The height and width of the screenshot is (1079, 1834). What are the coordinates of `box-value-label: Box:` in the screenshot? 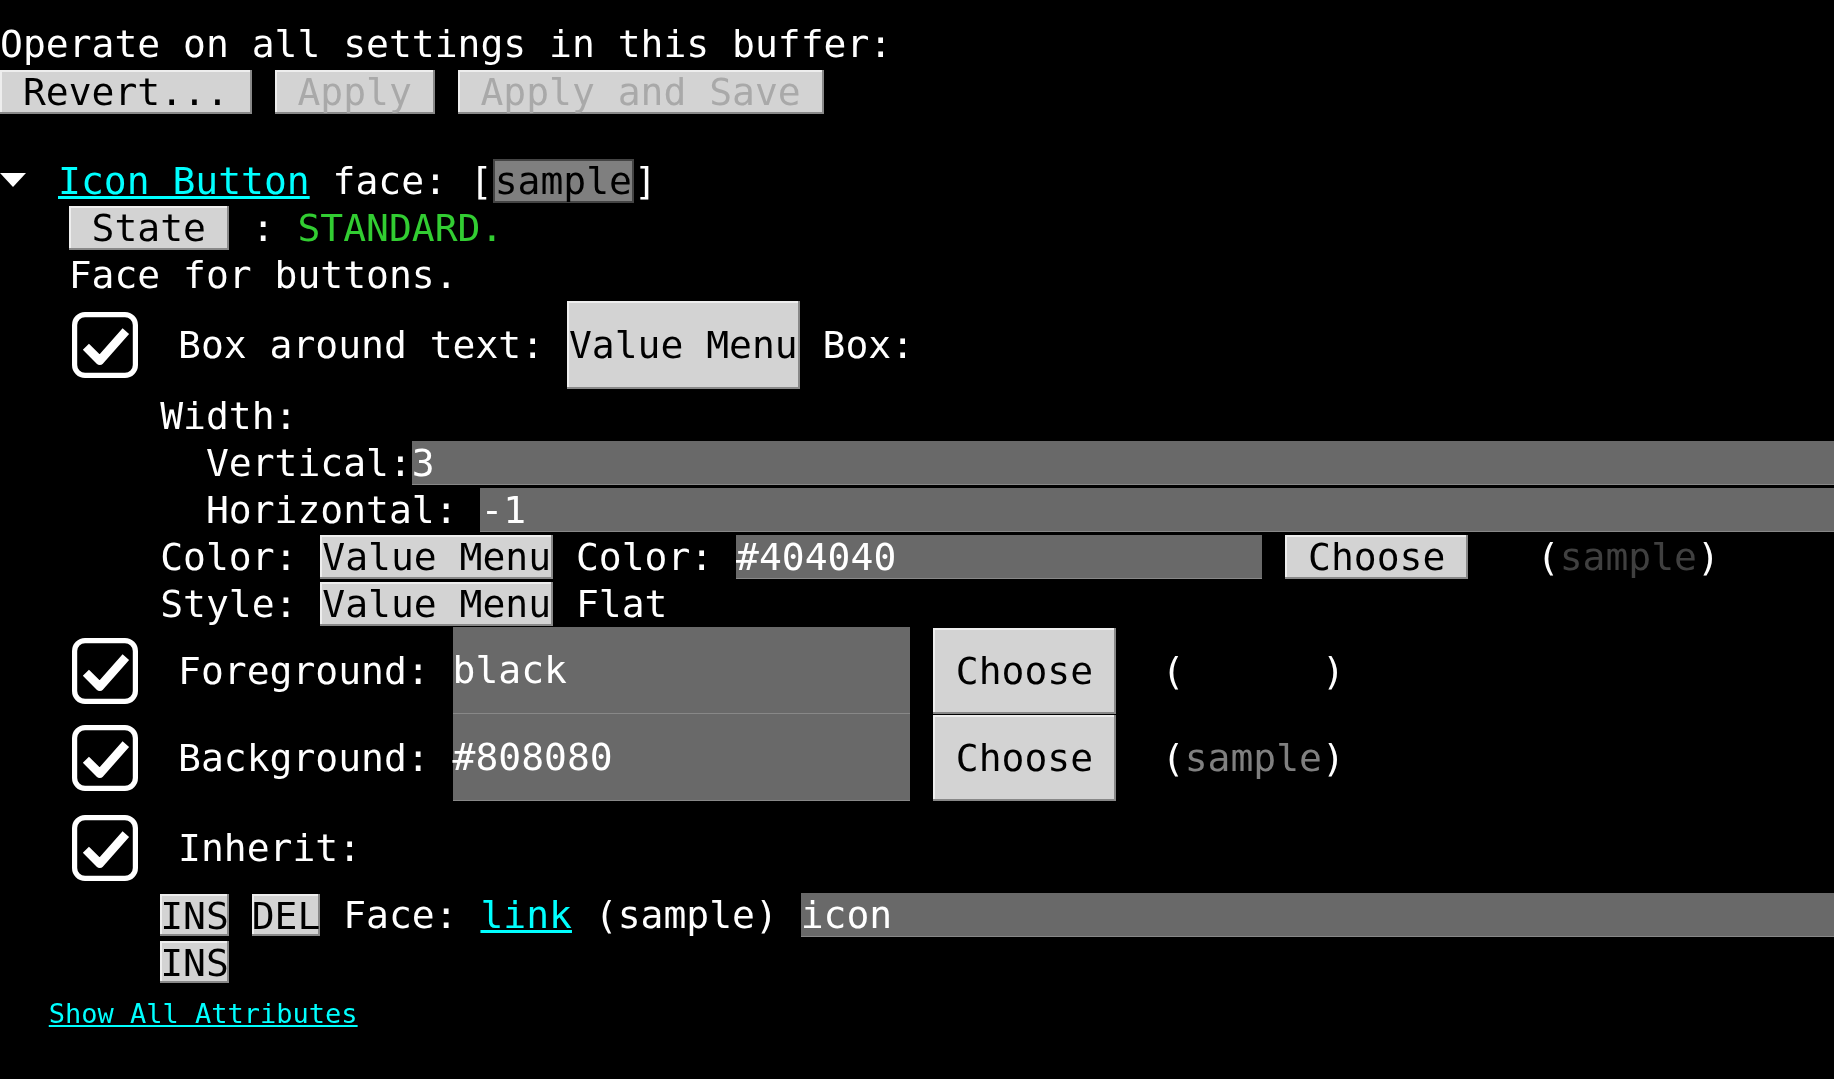 It's located at (868, 345).